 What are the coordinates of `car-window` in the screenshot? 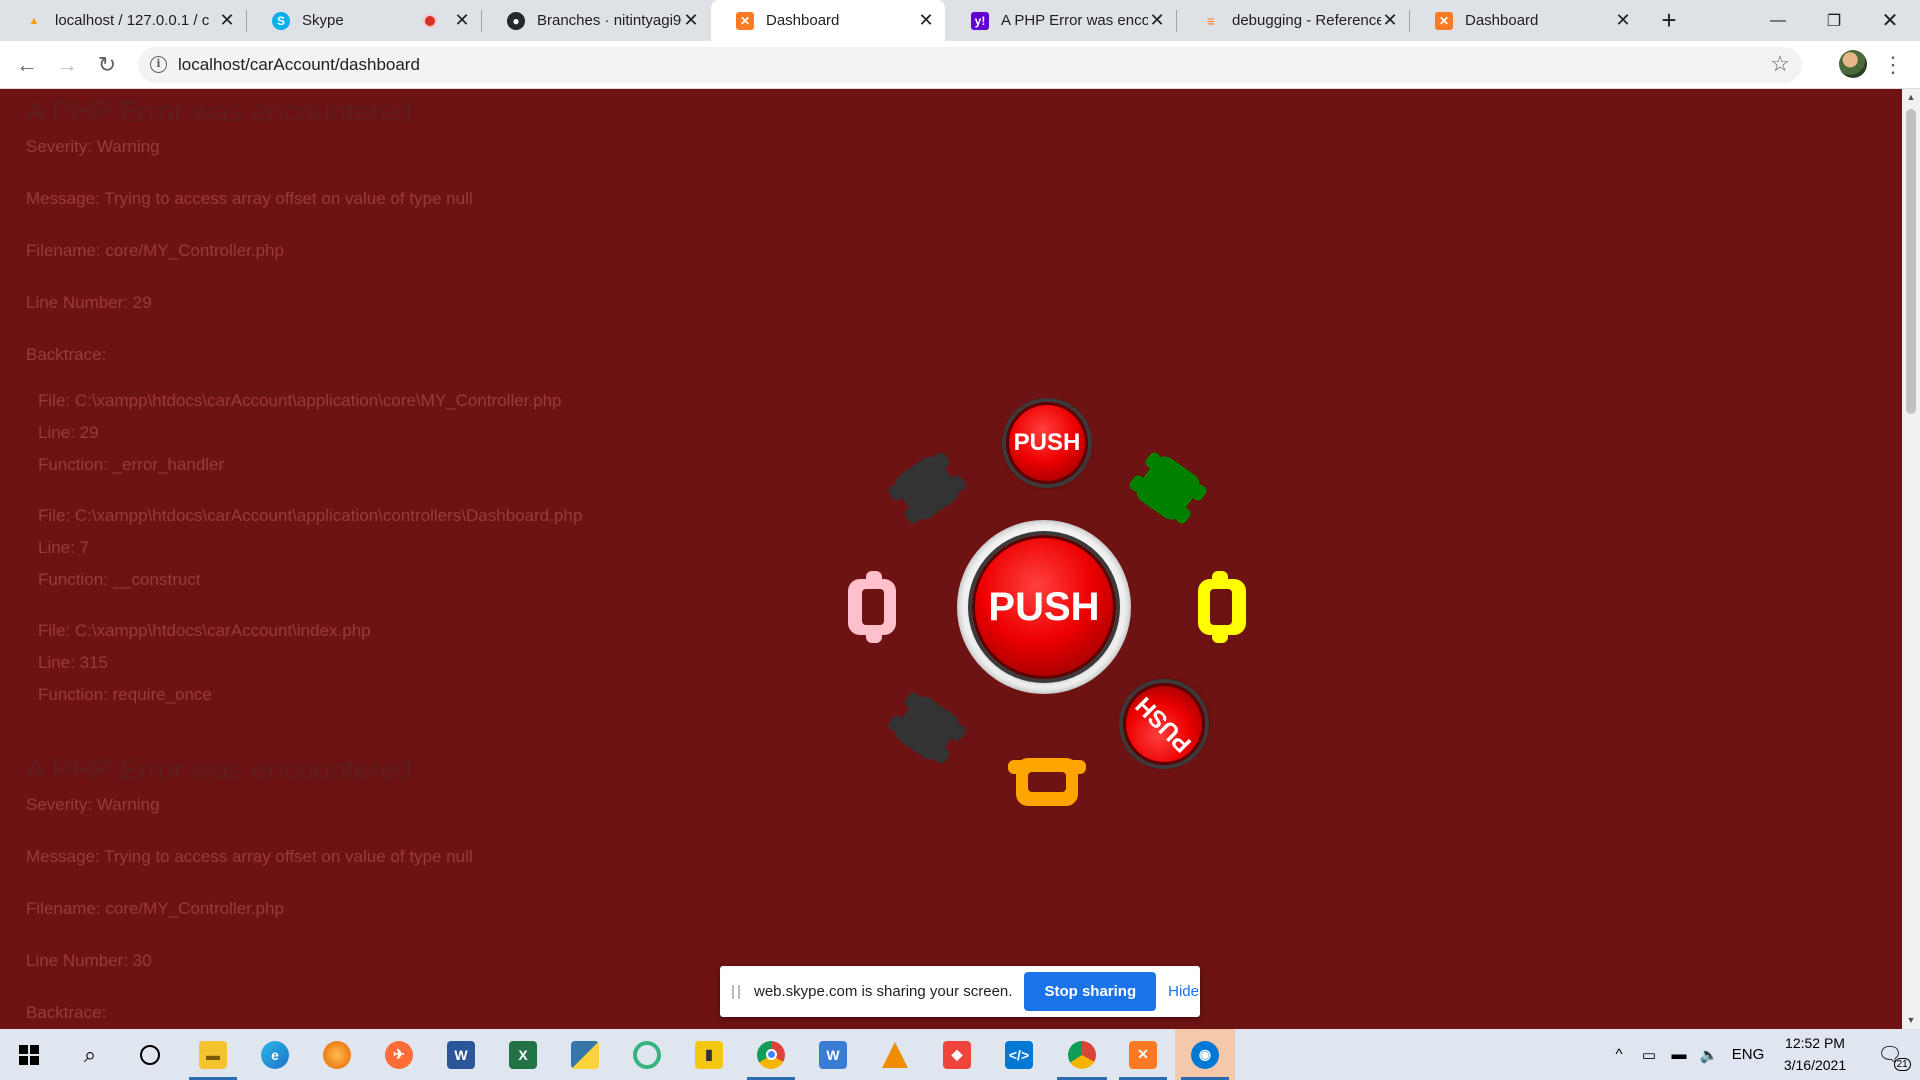 It's located at (873, 607).